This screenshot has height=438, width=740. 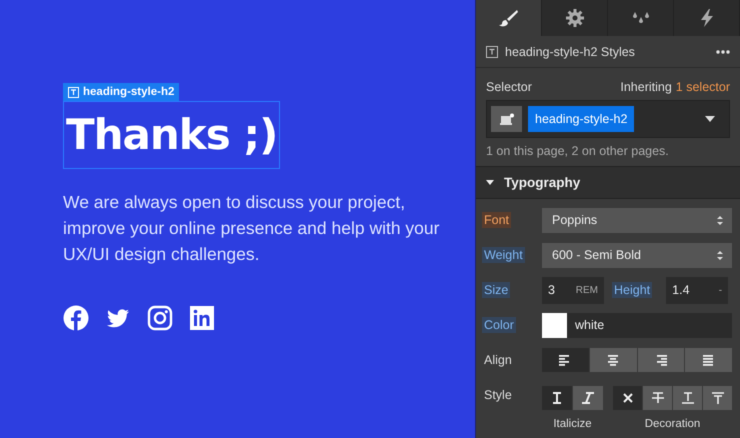 I want to click on heading: Thanks ;), so click(x=171, y=135).